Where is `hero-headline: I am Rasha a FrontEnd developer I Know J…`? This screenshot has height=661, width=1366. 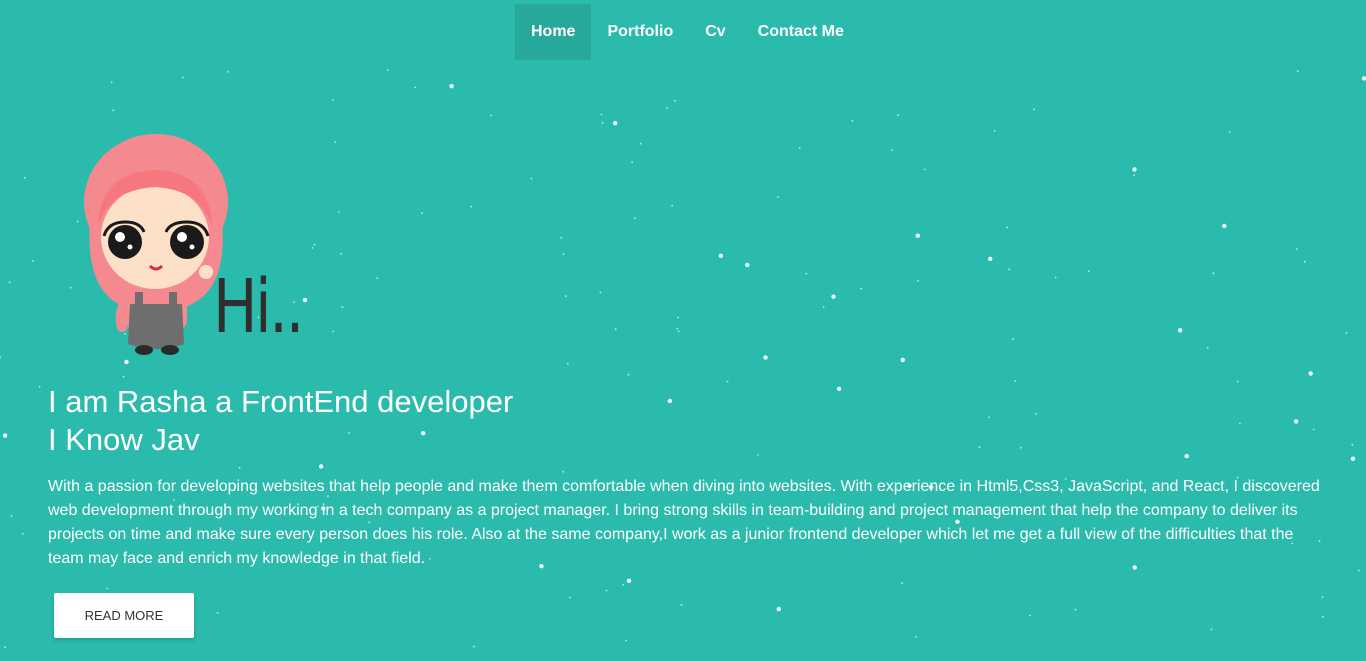 hero-headline: I am Rasha a FrontEnd developer I Know J… is located at coordinates (280, 421).